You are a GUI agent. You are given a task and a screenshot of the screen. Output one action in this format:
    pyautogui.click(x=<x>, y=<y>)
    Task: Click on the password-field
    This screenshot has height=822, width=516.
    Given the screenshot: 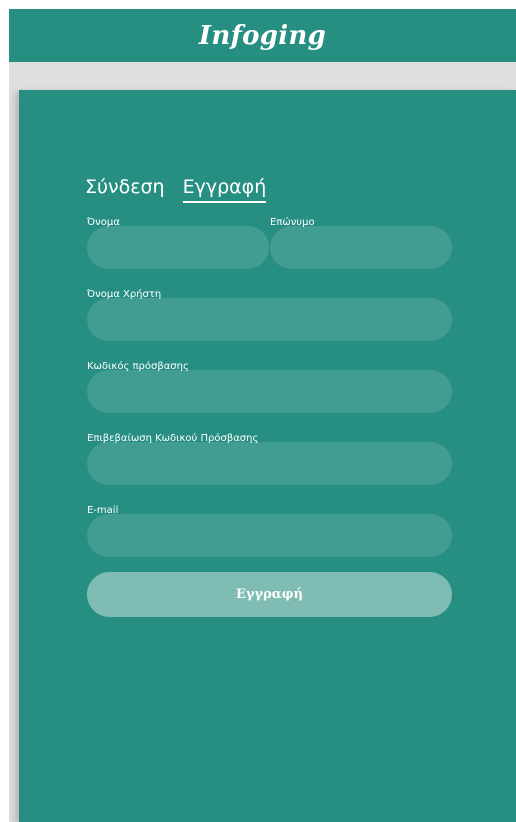 What is the action you would take?
    pyautogui.click(x=269, y=391)
    